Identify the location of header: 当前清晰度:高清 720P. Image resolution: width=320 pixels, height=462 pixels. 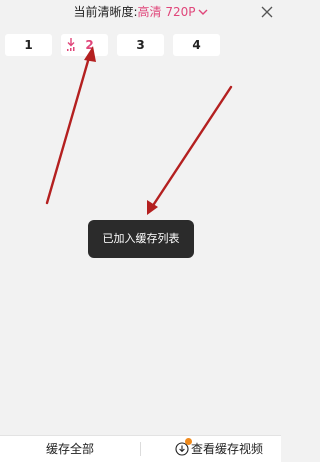
(140, 12).